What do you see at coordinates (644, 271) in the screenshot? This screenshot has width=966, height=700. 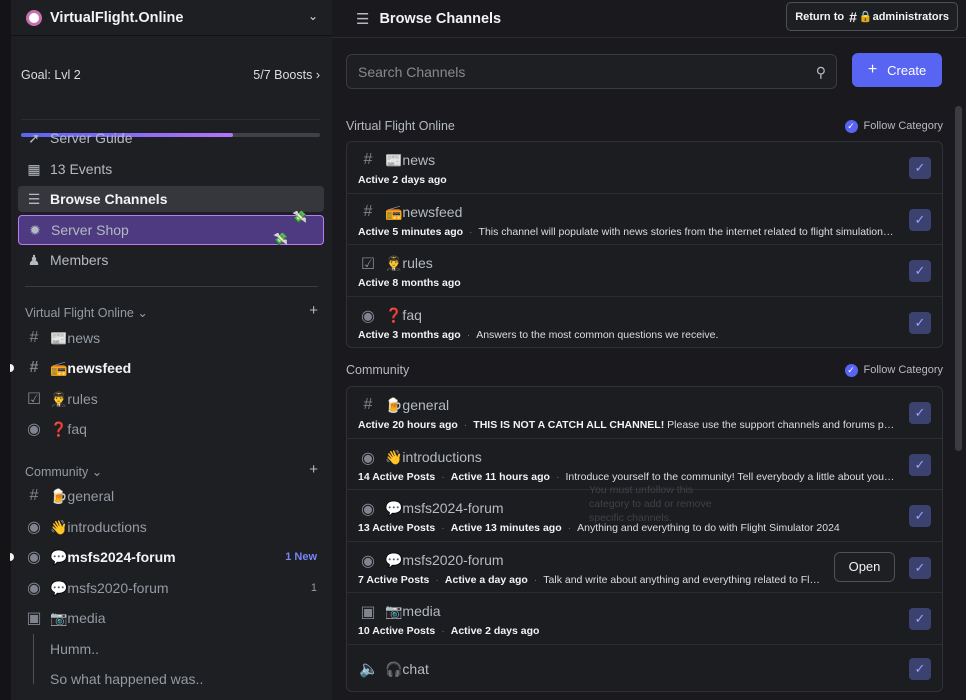 I see `channel-row: ☑ 👨‍✈️rules Active 8 months ago ✓` at bounding box center [644, 271].